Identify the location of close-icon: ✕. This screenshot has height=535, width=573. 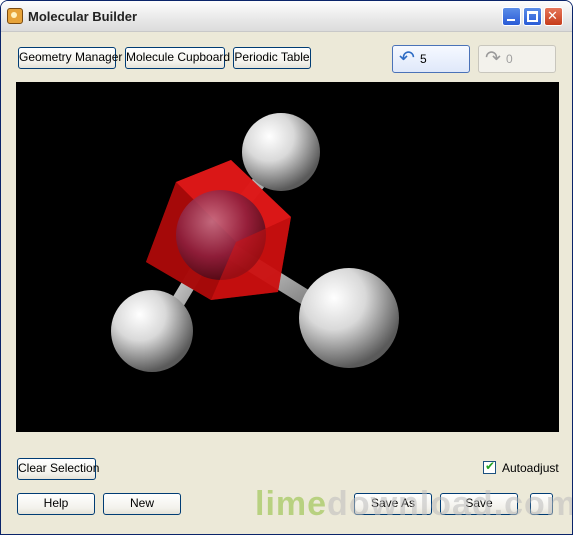
(552, 16).